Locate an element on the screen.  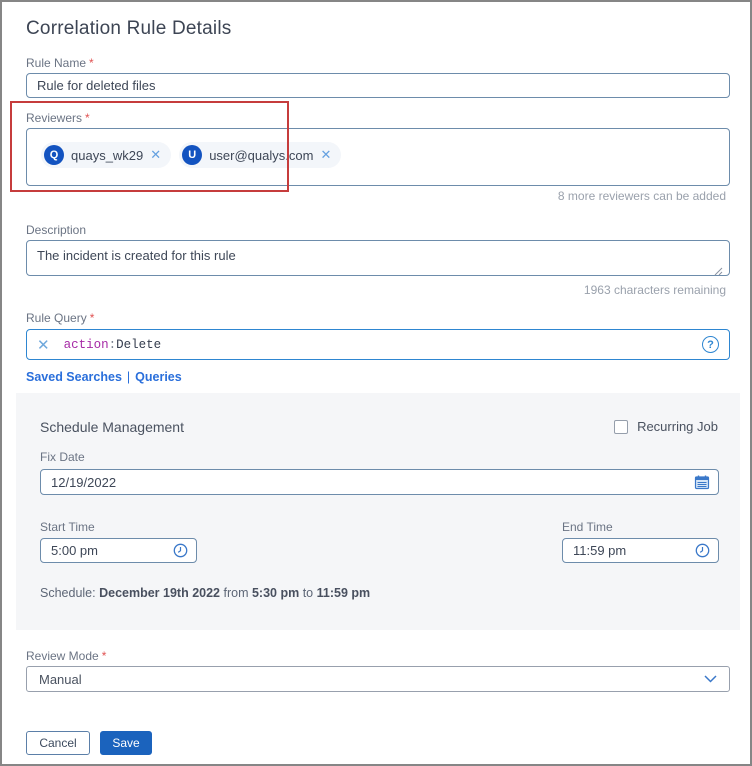
description-hint: 1963 characters remaining is located at coordinates (654, 290).